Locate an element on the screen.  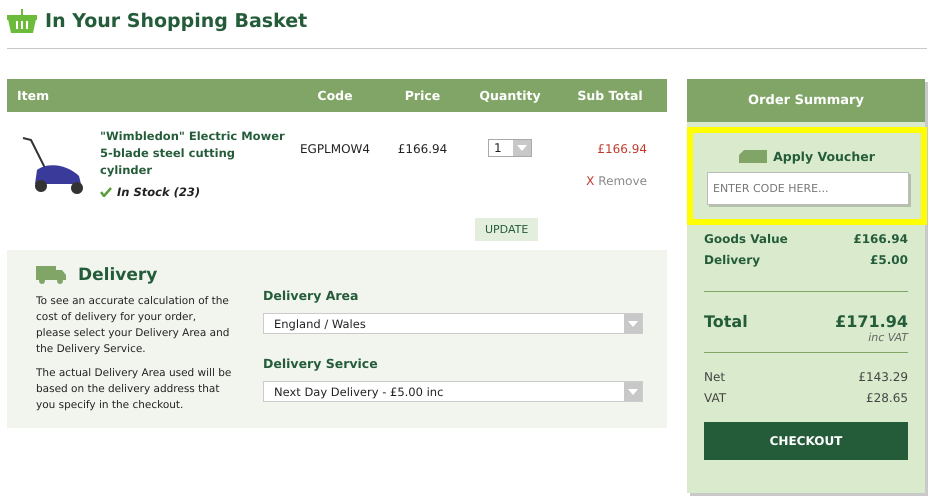
column-header: Sub Total is located at coordinates (610, 95).